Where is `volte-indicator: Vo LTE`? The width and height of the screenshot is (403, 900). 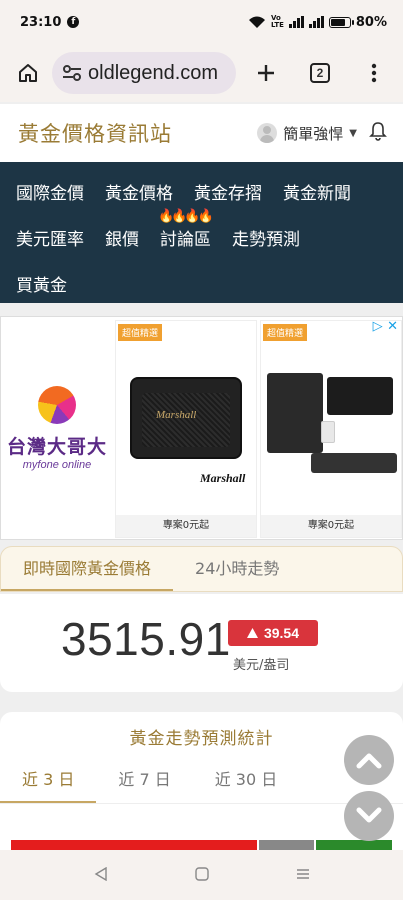 volte-indicator: Vo LTE is located at coordinates (277, 21).